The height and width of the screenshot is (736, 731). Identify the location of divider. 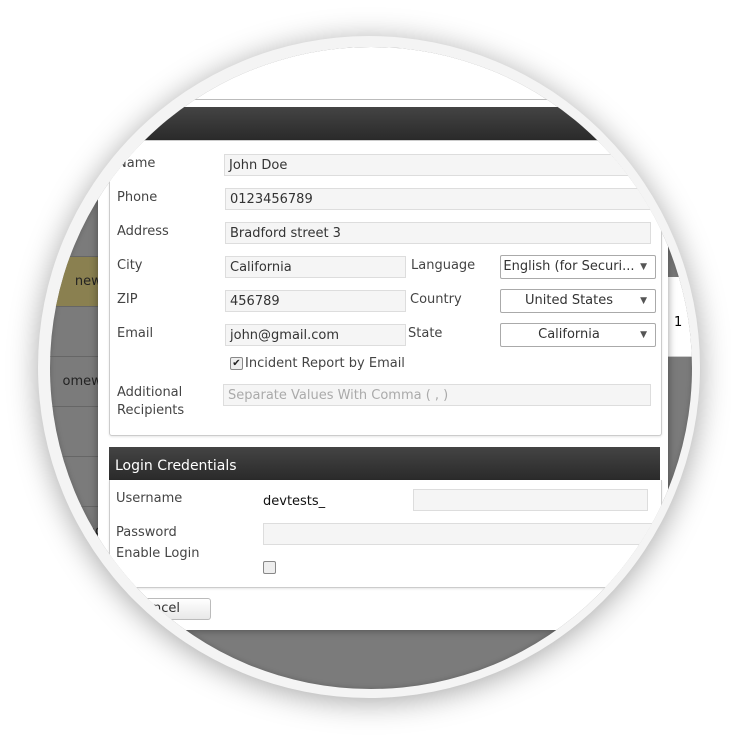
(383, 99).